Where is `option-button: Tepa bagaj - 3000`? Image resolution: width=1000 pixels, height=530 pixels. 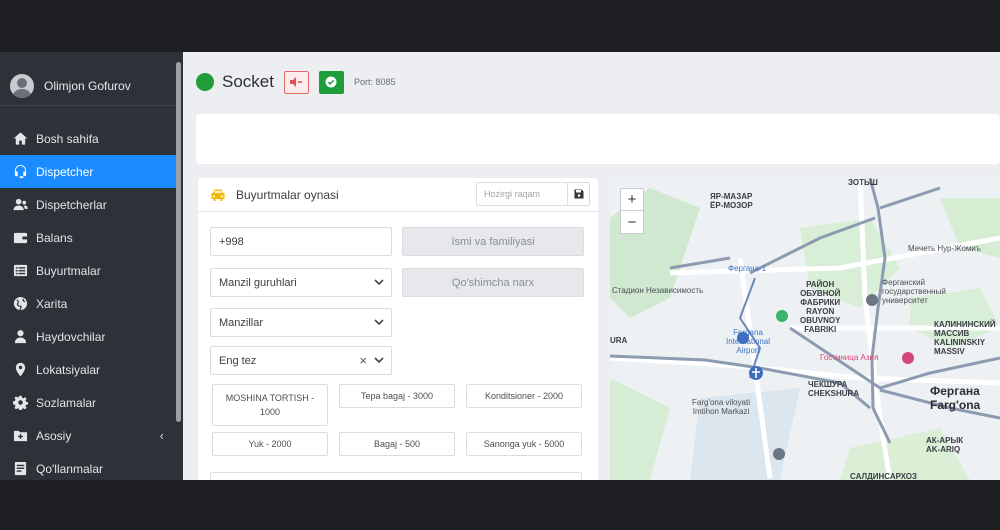 option-button: Tepa bagaj - 3000 is located at coordinates (397, 396).